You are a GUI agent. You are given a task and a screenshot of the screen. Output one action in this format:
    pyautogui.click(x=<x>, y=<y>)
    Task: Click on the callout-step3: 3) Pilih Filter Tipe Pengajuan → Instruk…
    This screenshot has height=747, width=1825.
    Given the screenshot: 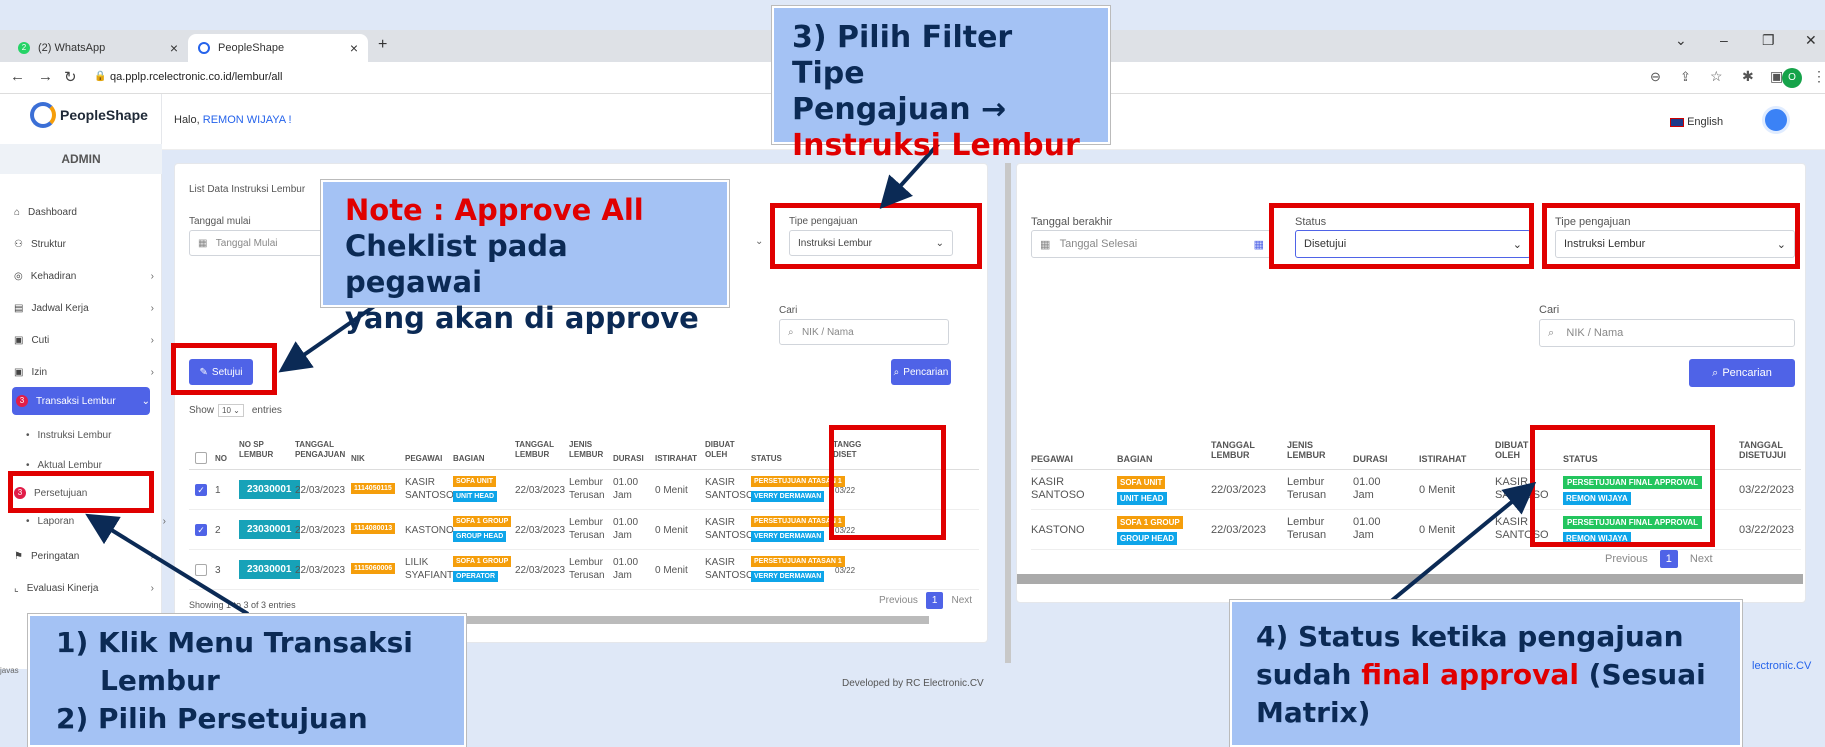 What is the action you would take?
    pyautogui.click(x=941, y=84)
    